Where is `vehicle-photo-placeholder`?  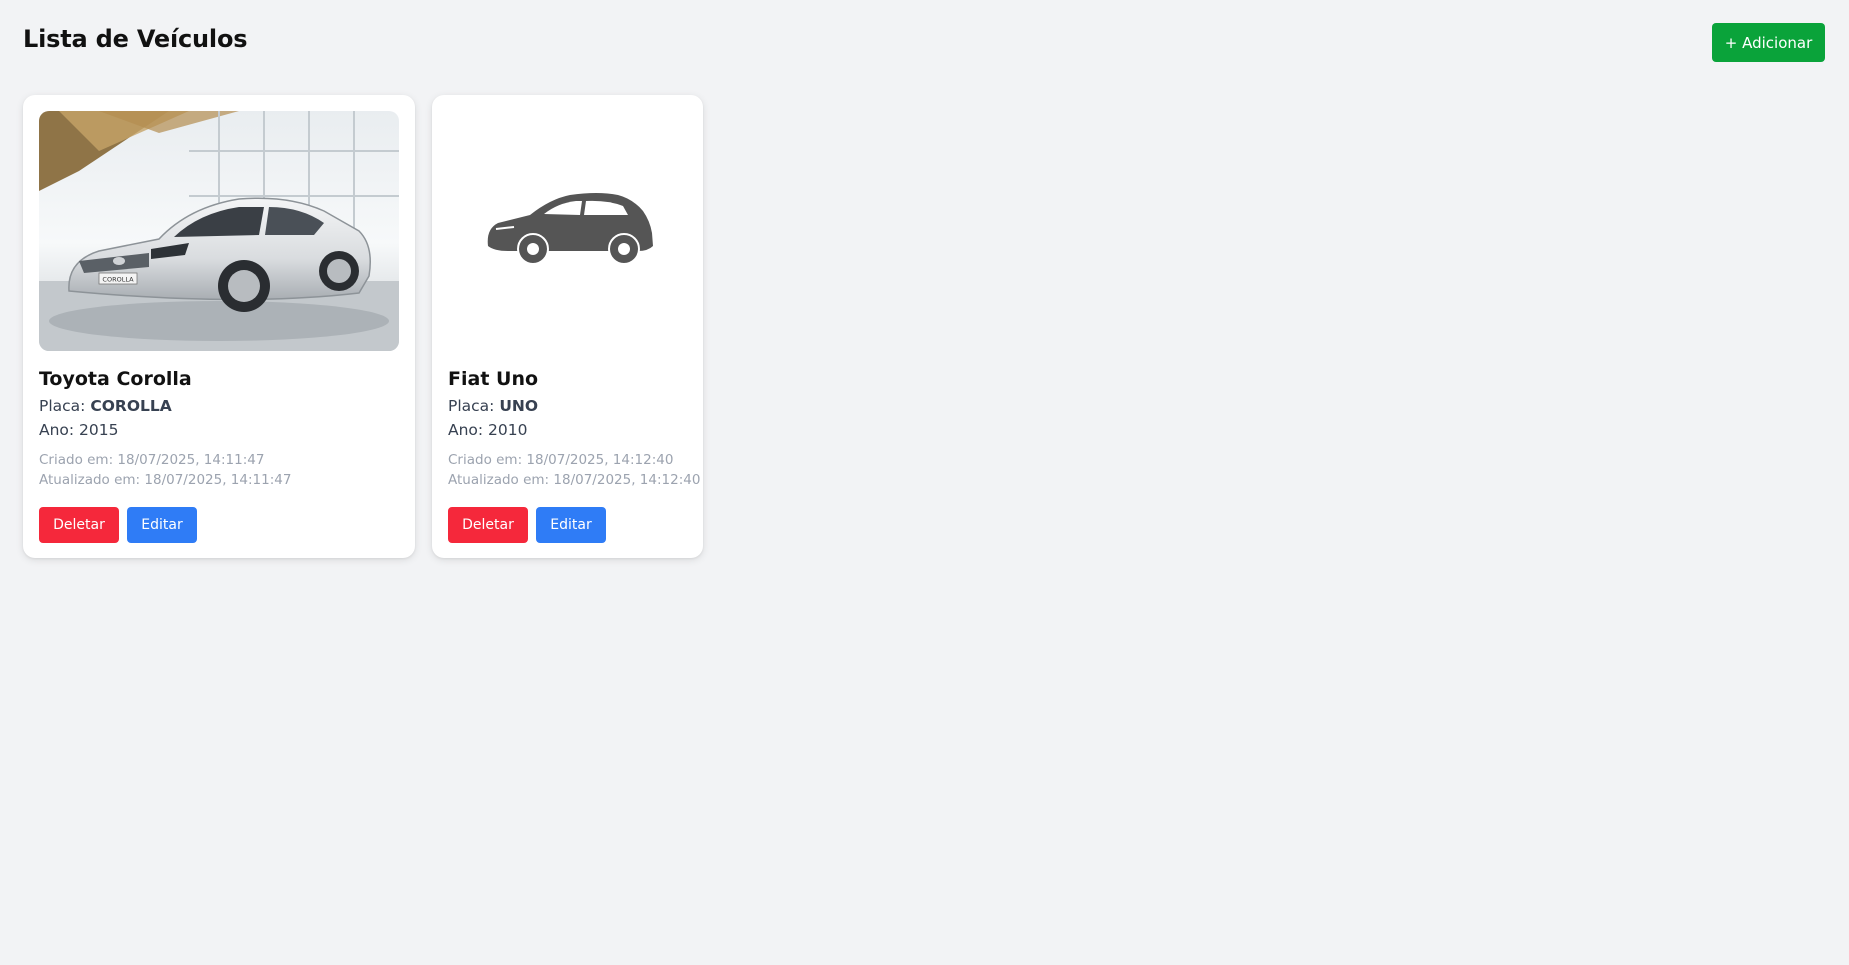
vehicle-photo-placeholder is located at coordinates (567, 231).